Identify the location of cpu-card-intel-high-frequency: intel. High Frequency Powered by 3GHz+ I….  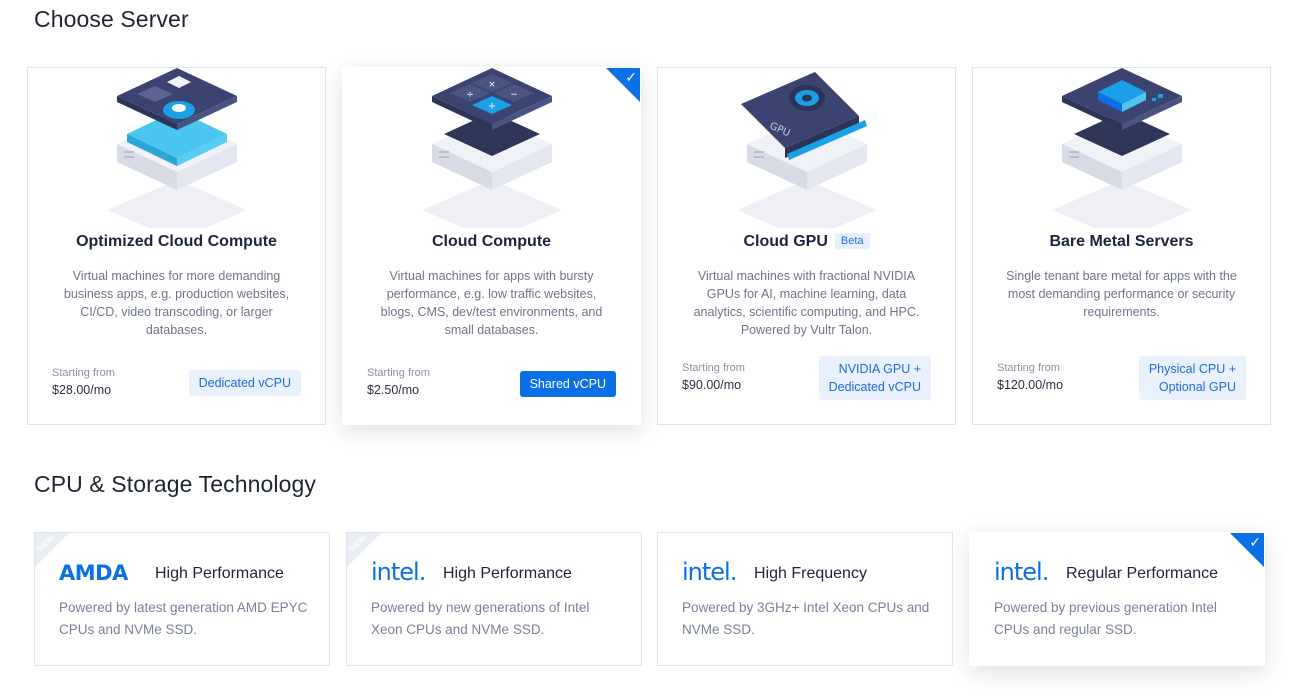
(805, 599).